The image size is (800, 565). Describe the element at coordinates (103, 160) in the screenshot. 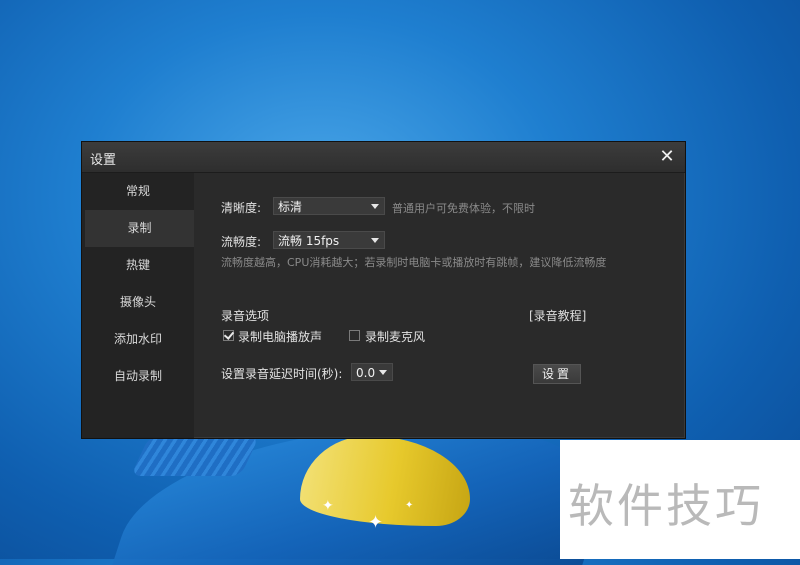

I see `dialog-title: 设置` at that location.